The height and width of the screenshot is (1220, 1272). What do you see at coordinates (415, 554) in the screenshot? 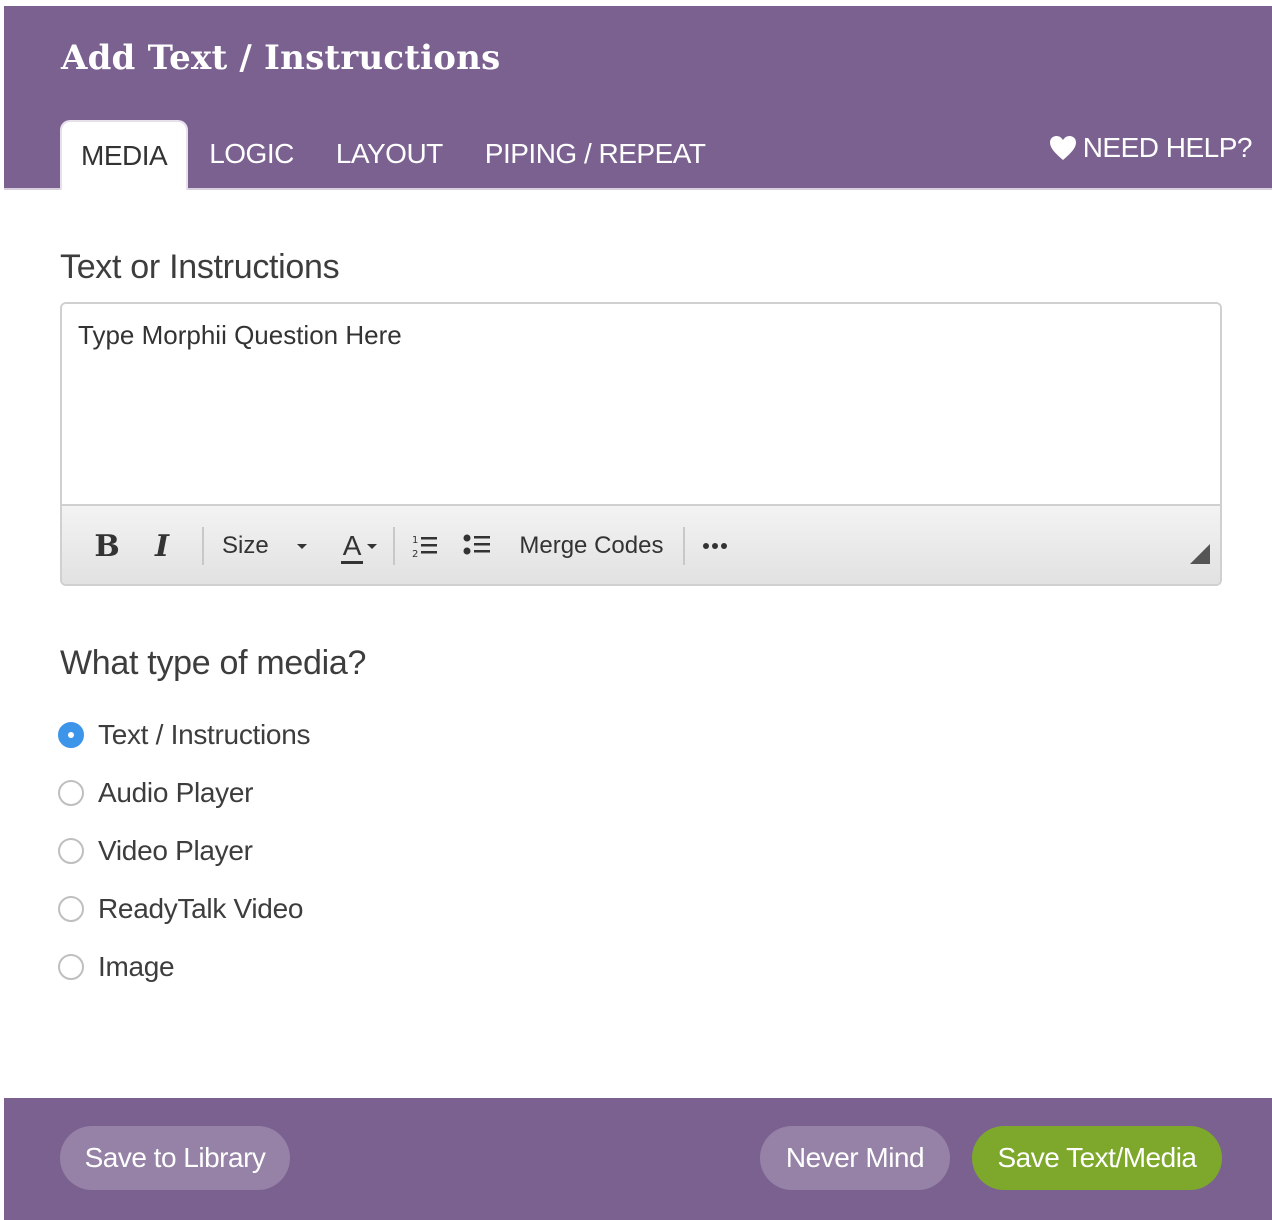
I see `svg-text: 2` at bounding box center [415, 554].